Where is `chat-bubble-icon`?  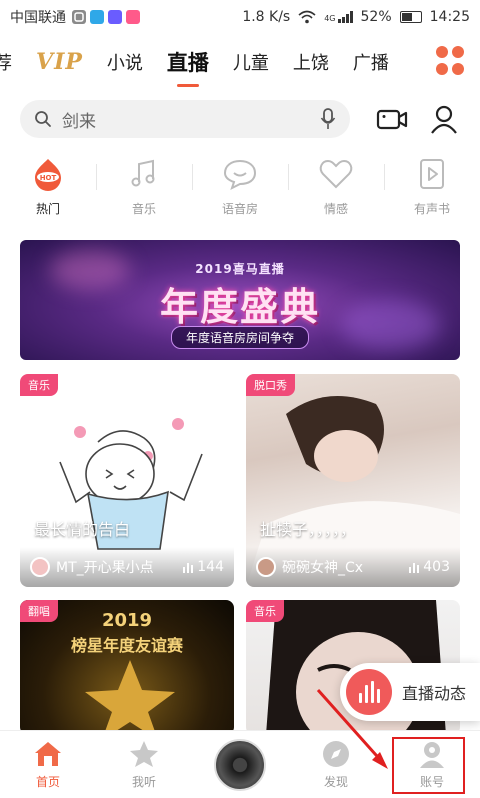
chat-bubble-icon is located at coordinates (240, 174).